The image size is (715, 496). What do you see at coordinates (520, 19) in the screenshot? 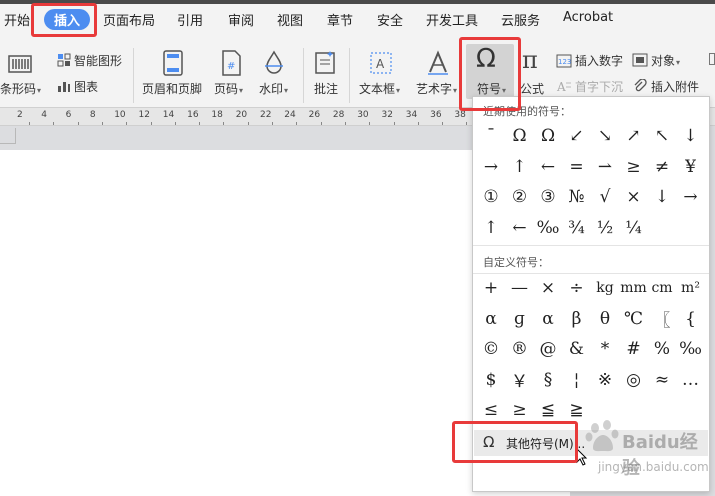
I see `tab-cloud: 云服务` at bounding box center [520, 19].